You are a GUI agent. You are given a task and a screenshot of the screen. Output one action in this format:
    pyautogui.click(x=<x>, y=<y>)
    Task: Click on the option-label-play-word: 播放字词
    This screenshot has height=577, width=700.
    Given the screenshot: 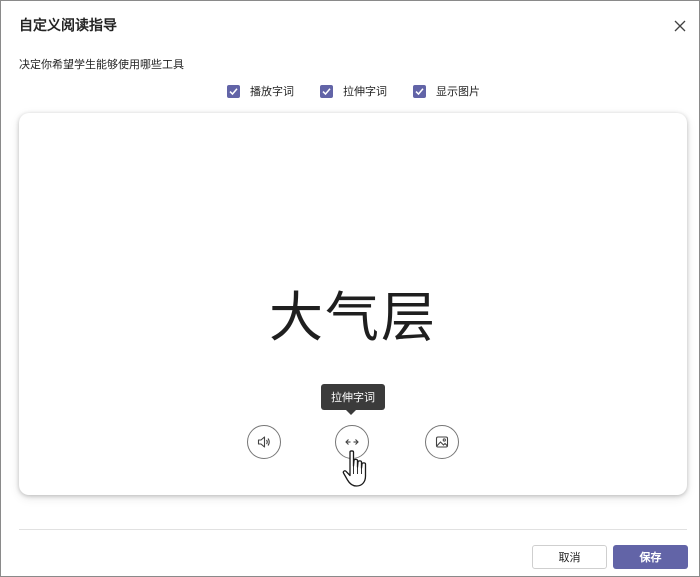 What is the action you would take?
    pyautogui.click(x=272, y=91)
    